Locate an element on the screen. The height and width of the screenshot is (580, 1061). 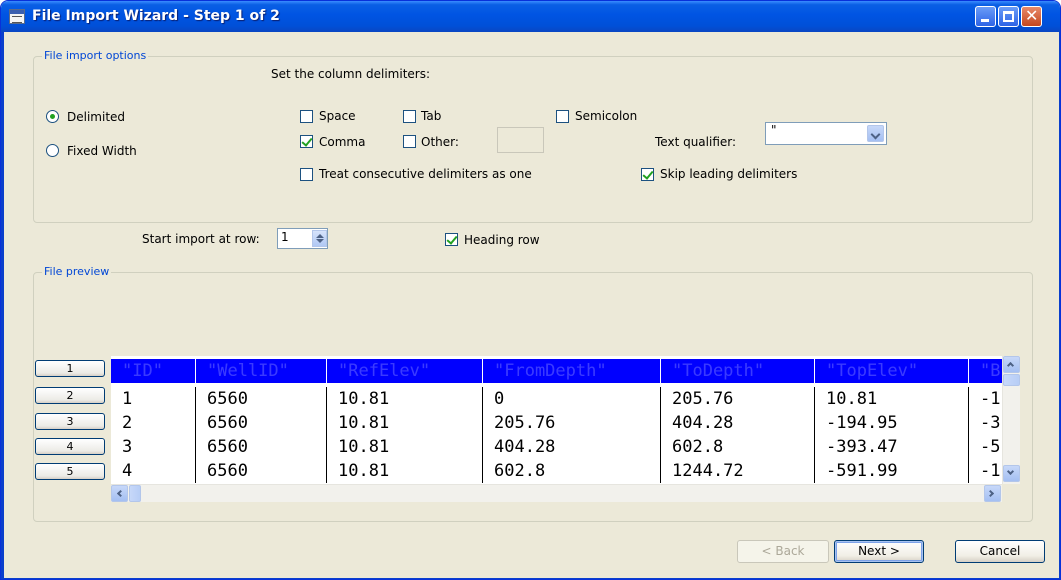
consecutive-delimiters-label: Treat consecutive delimiters as one is located at coordinates (425, 174).